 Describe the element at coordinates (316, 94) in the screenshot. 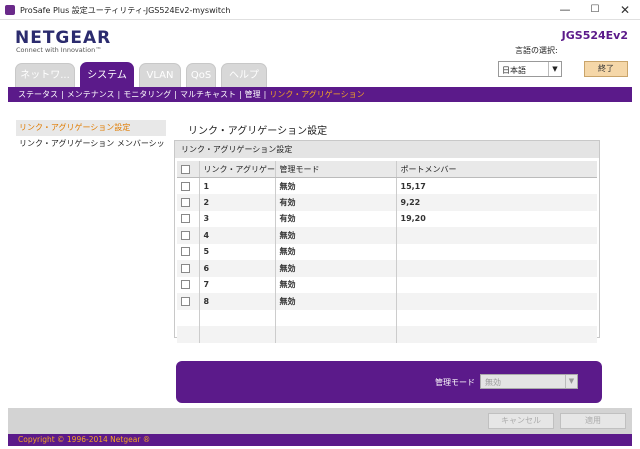

I see `subnav-link-aggregation: リンク・アグリゲーション` at that location.